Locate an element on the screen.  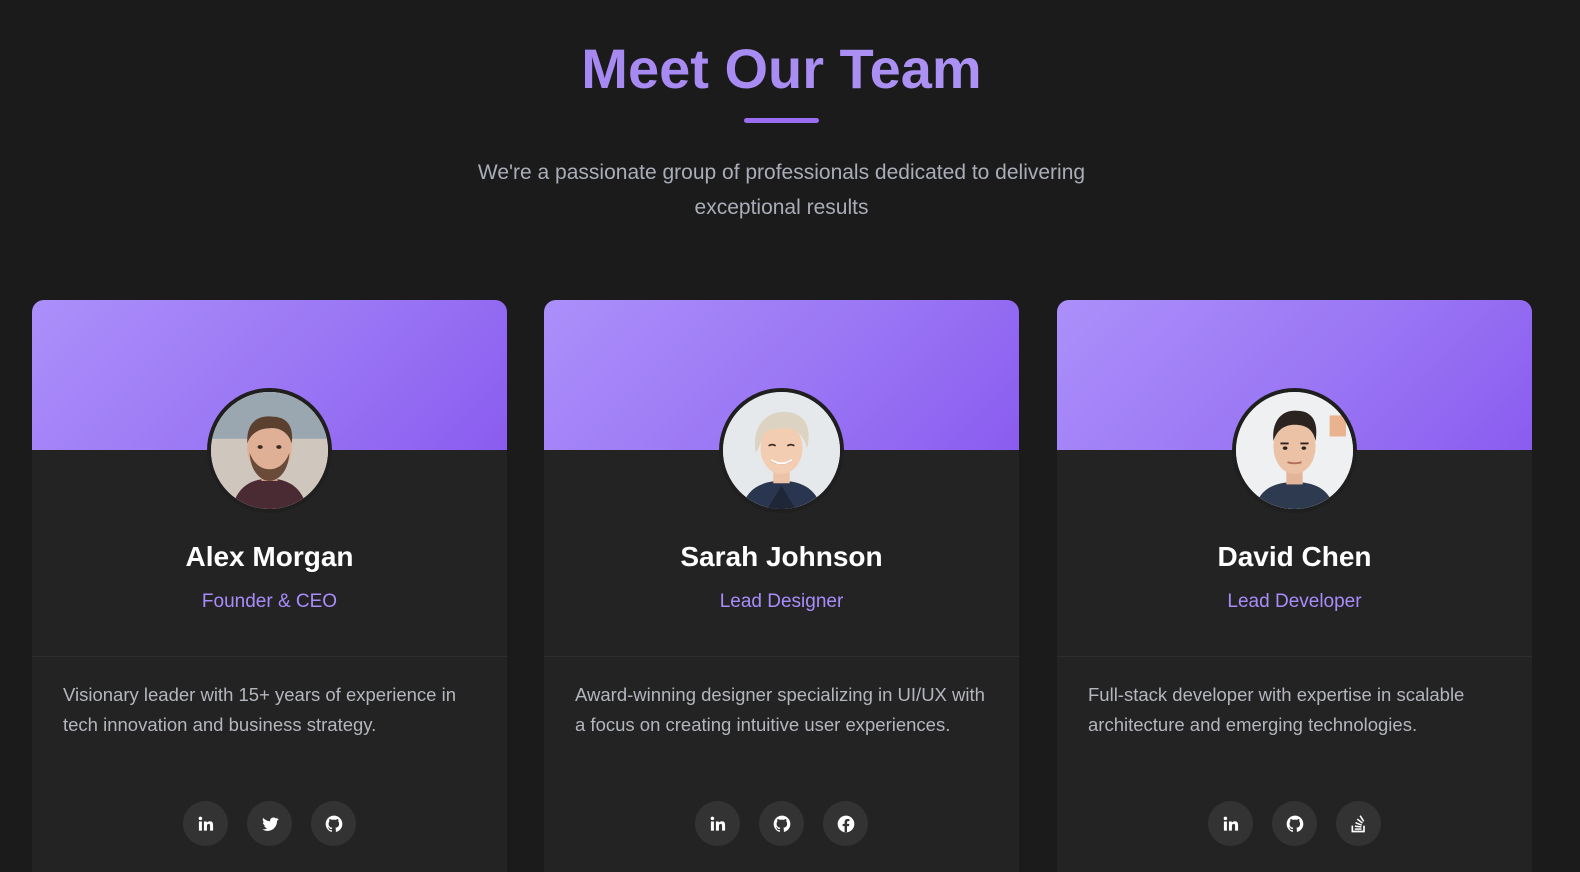
twitter-icon is located at coordinates (270, 823).